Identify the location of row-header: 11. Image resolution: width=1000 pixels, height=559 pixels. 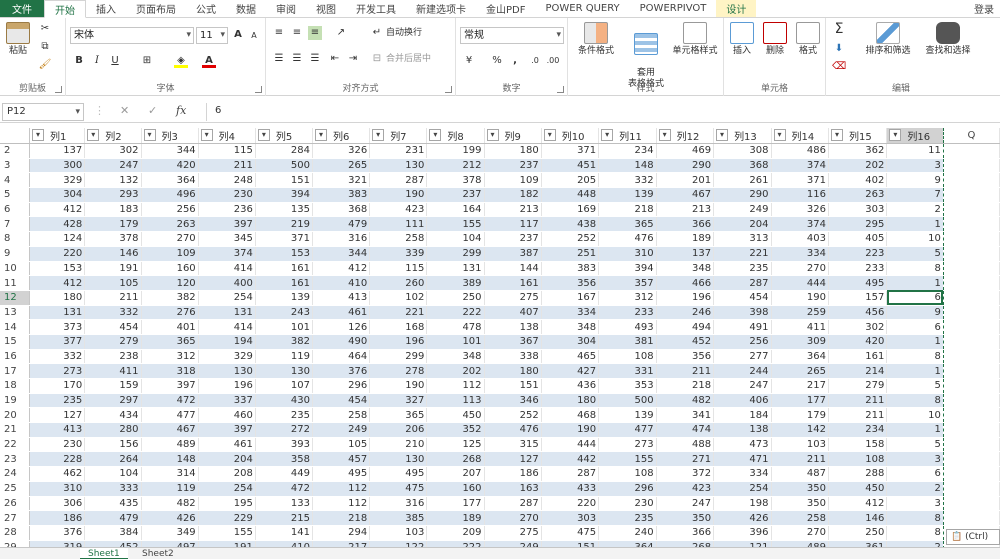
(15, 283).